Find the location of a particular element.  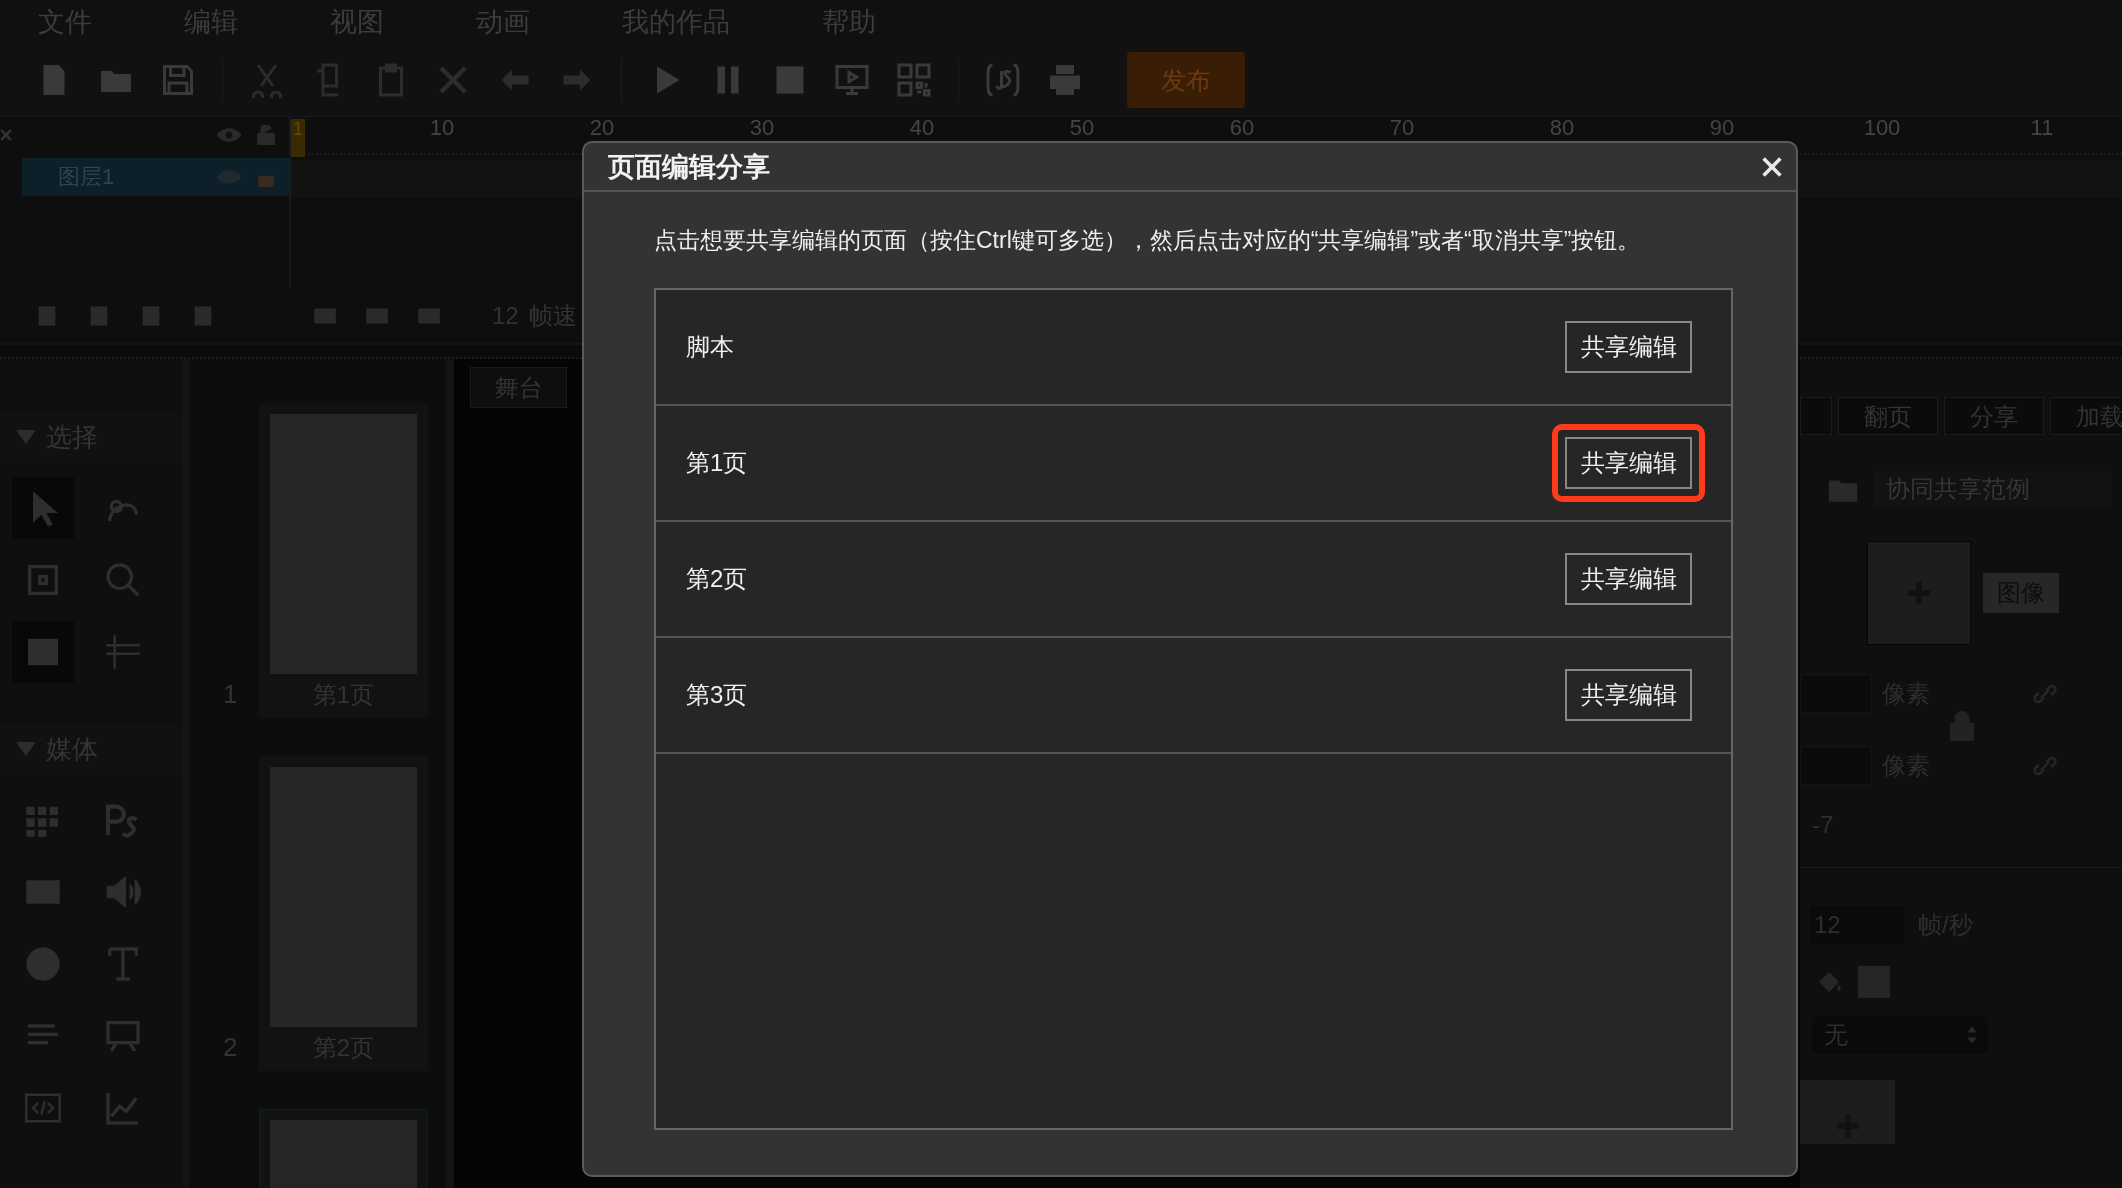

add-button is located at coordinates (1847, 1112).